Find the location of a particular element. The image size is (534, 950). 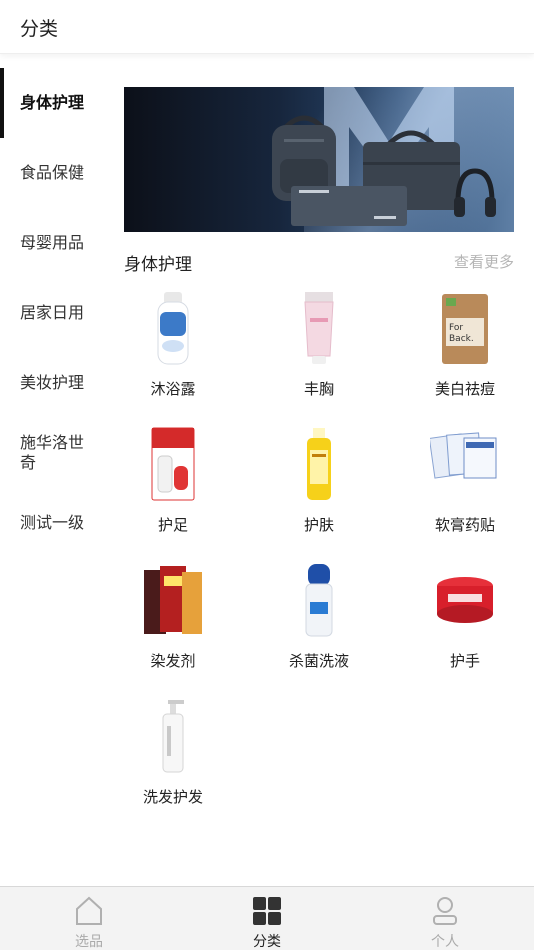

sidebar-item-body-care: 身体护理 is located at coordinates (54, 103).